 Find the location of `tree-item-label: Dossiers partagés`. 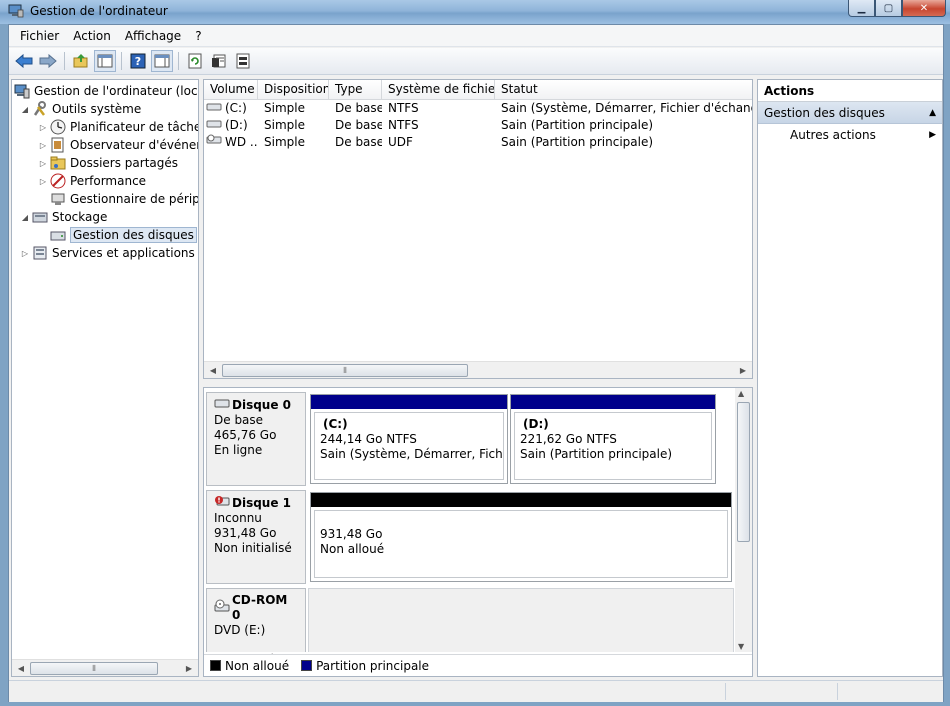

tree-item-label: Dossiers partagés is located at coordinates (124, 163).